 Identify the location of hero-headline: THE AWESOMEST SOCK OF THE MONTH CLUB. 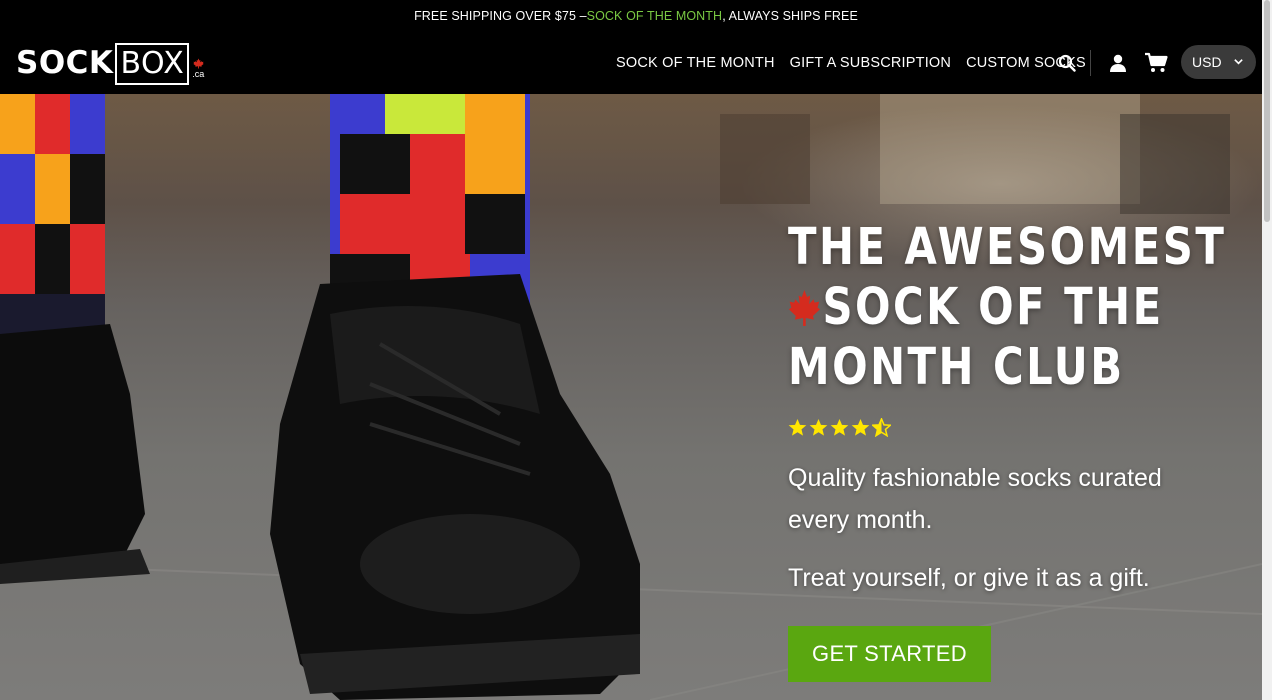
(1007, 308).